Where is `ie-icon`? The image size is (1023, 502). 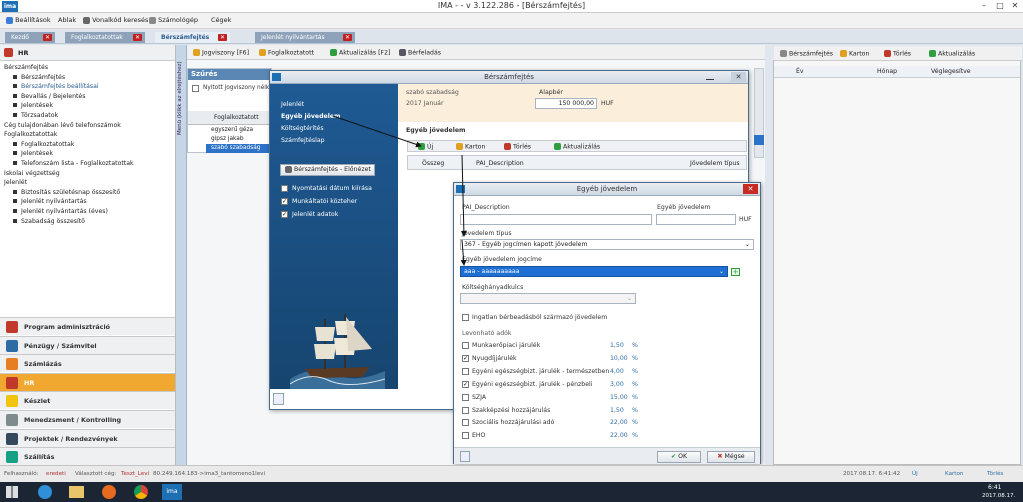 ie-icon is located at coordinates (45, 492).